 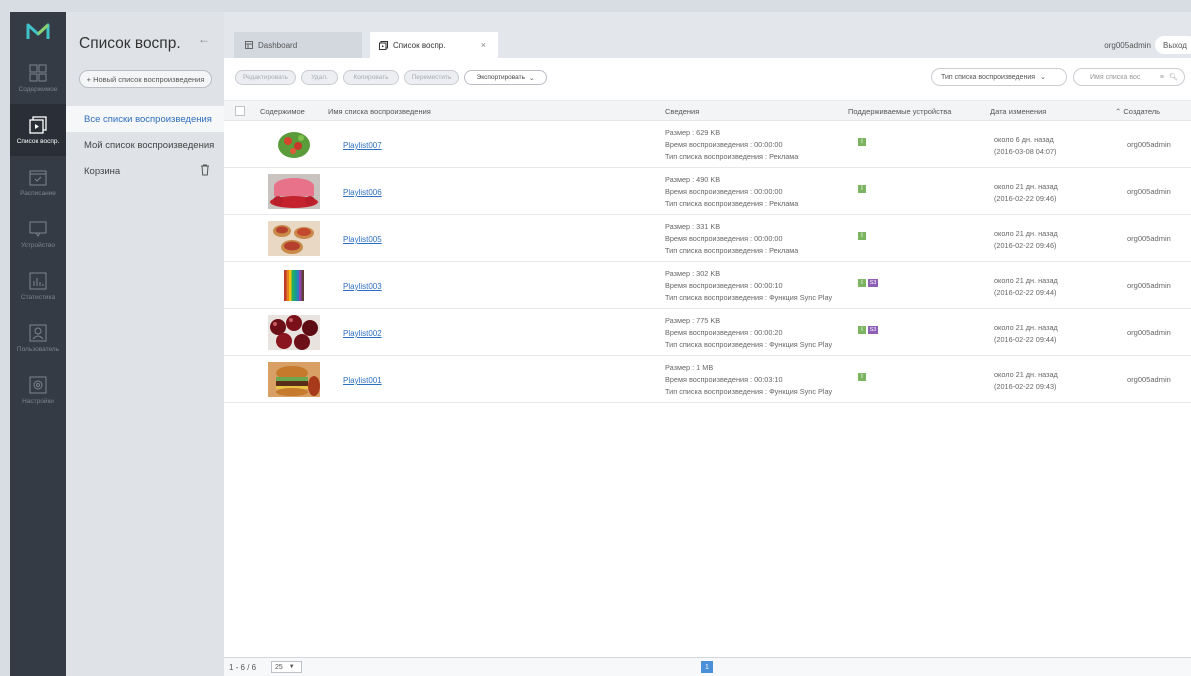 What do you see at coordinates (379, 111) in the screenshot?
I see `col-name: Имя списка воспроизведения` at bounding box center [379, 111].